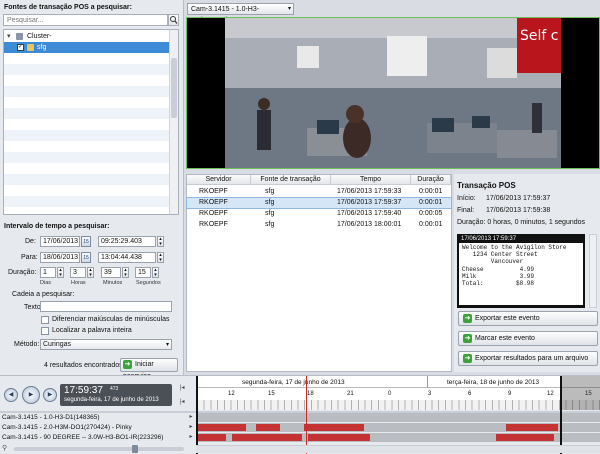 The width and height of the screenshot is (600, 454). What do you see at coordinates (518, 210) in the screenshot?
I see `end-value: 17/06/2013 17:59:38` at bounding box center [518, 210].